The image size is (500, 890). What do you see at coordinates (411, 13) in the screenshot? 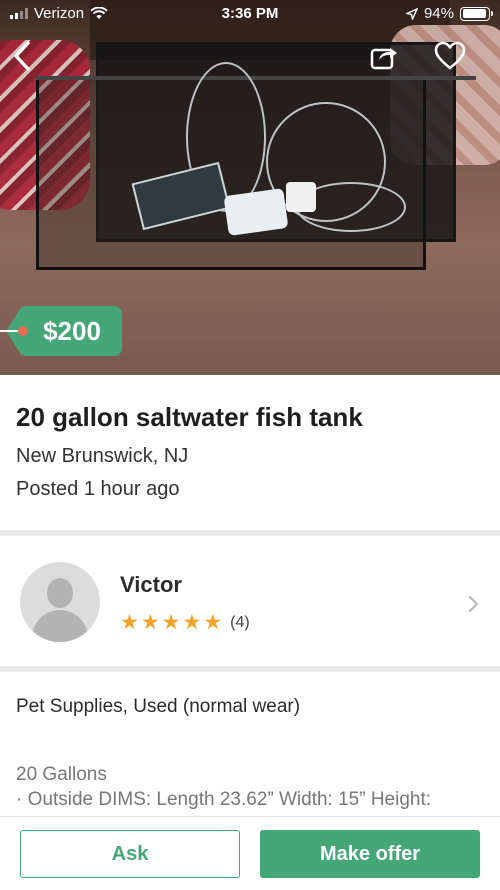
I see `location-arrow-icon` at bounding box center [411, 13].